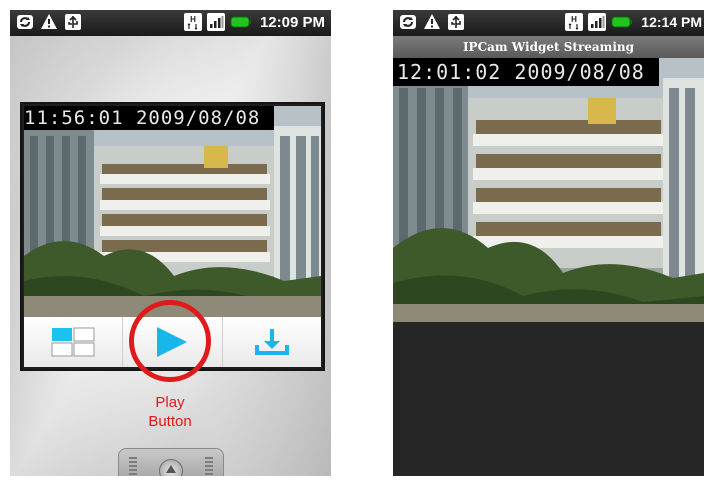 The image size is (704, 486). Describe the element at coordinates (170, 402) in the screenshot. I see `annotation-line-1: Play` at that location.